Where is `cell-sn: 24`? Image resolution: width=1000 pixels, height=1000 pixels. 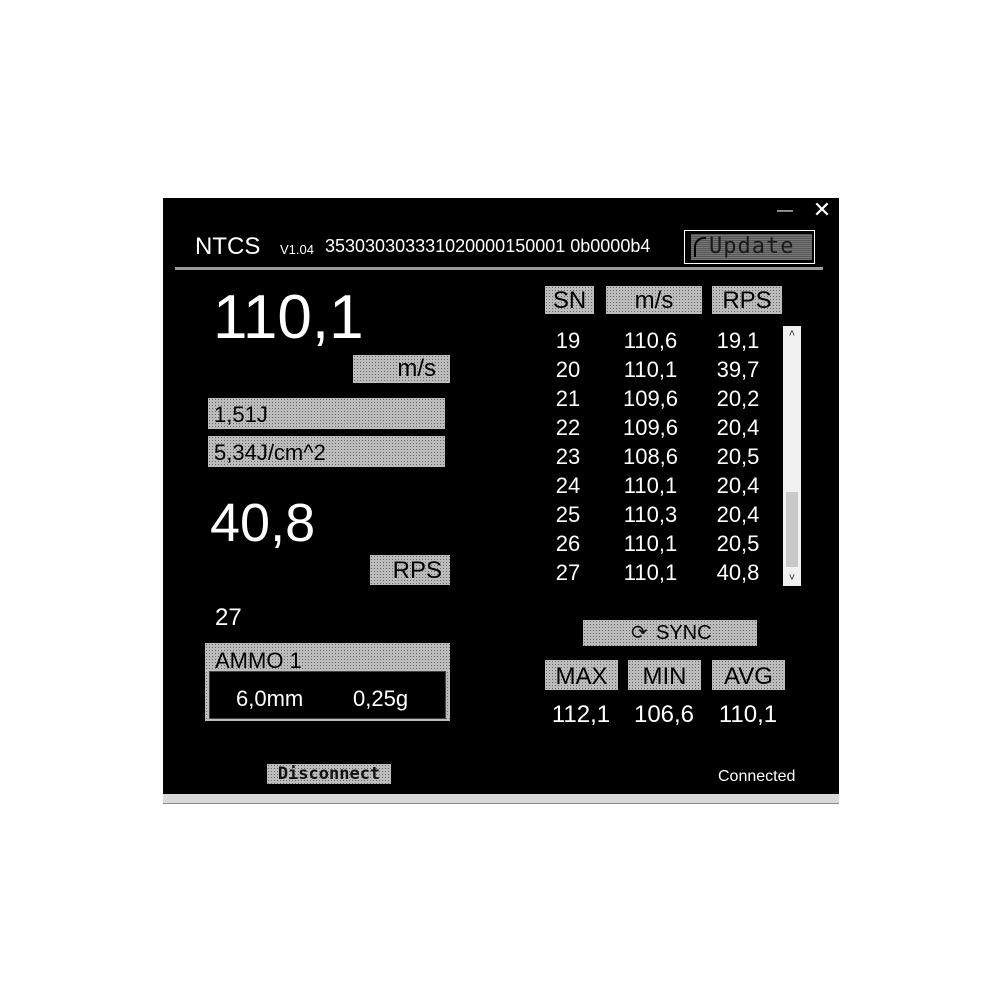
cell-sn: 24 is located at coordinates (568, 485).